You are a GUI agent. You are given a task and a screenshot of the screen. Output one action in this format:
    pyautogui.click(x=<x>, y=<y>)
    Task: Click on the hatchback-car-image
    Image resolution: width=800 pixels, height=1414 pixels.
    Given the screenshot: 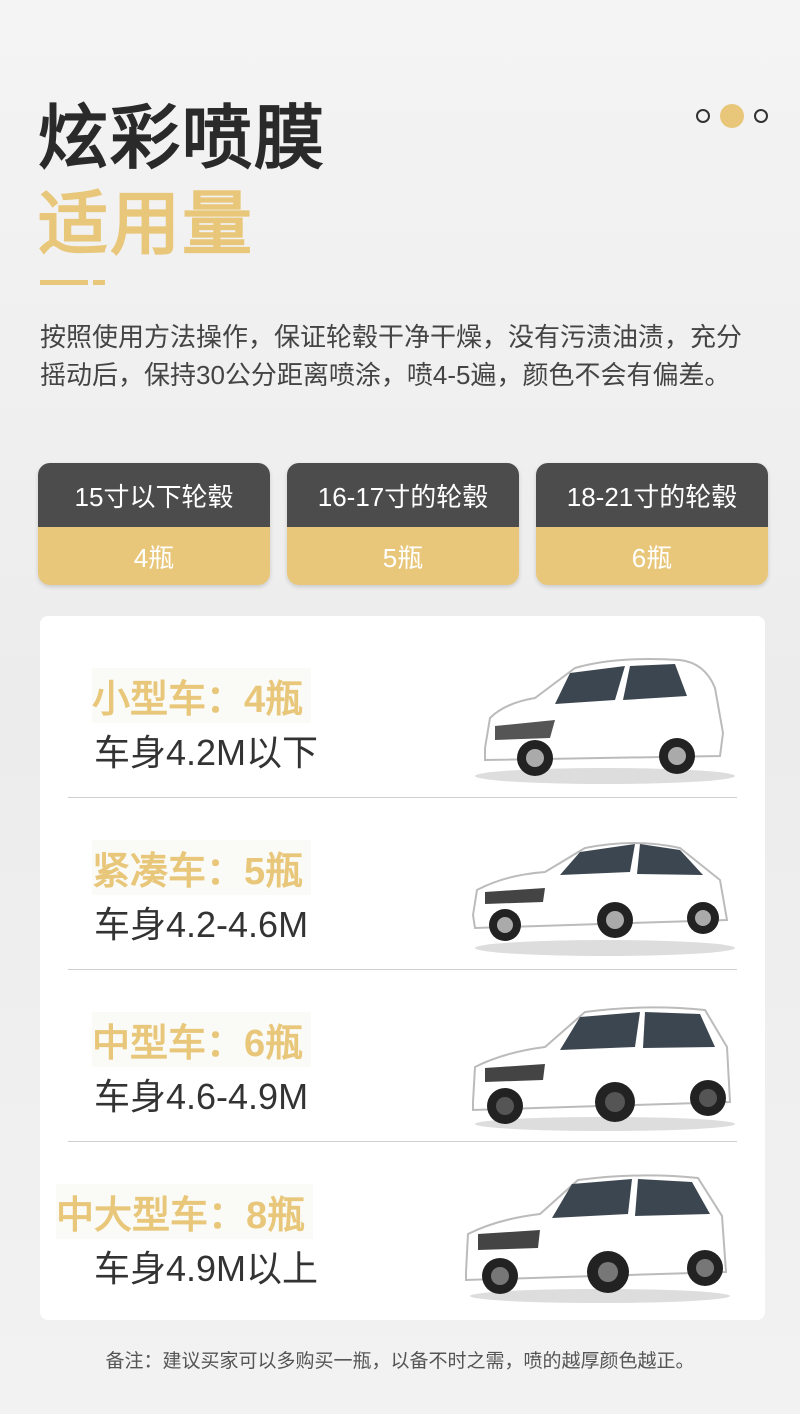 What is the action you would take?
    pyautogui.click(x=605, y=721)
    